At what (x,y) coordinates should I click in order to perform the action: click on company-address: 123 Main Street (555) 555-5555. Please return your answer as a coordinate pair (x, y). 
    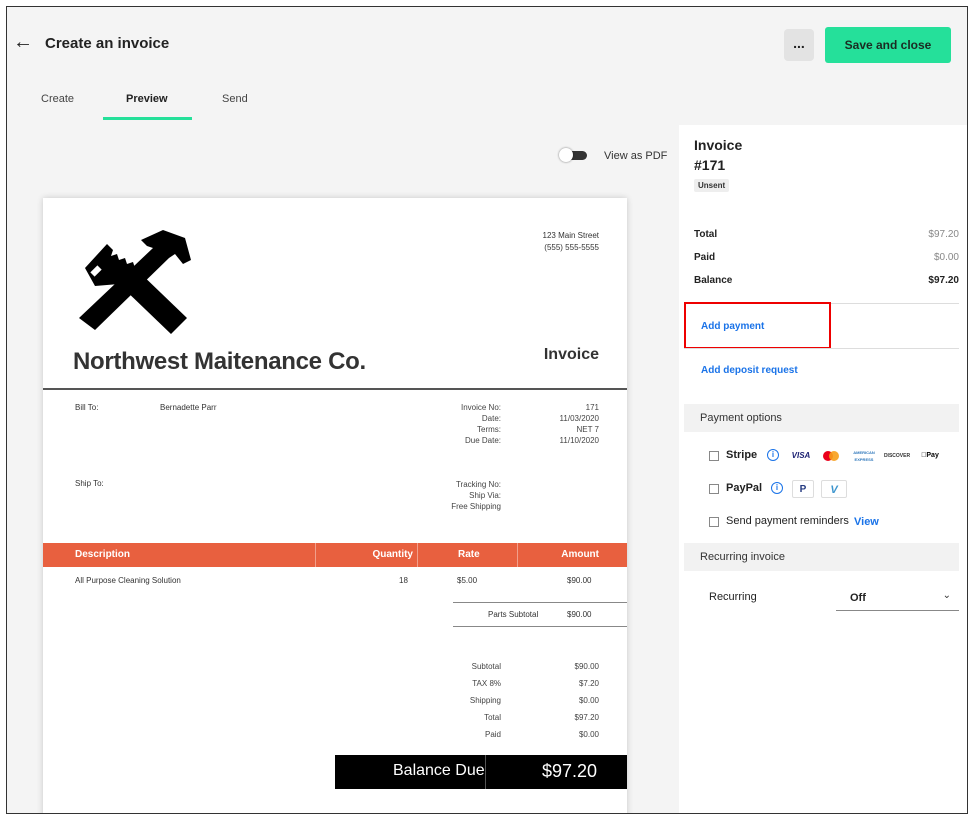
    Looking at the image, I should click on (571, 242).